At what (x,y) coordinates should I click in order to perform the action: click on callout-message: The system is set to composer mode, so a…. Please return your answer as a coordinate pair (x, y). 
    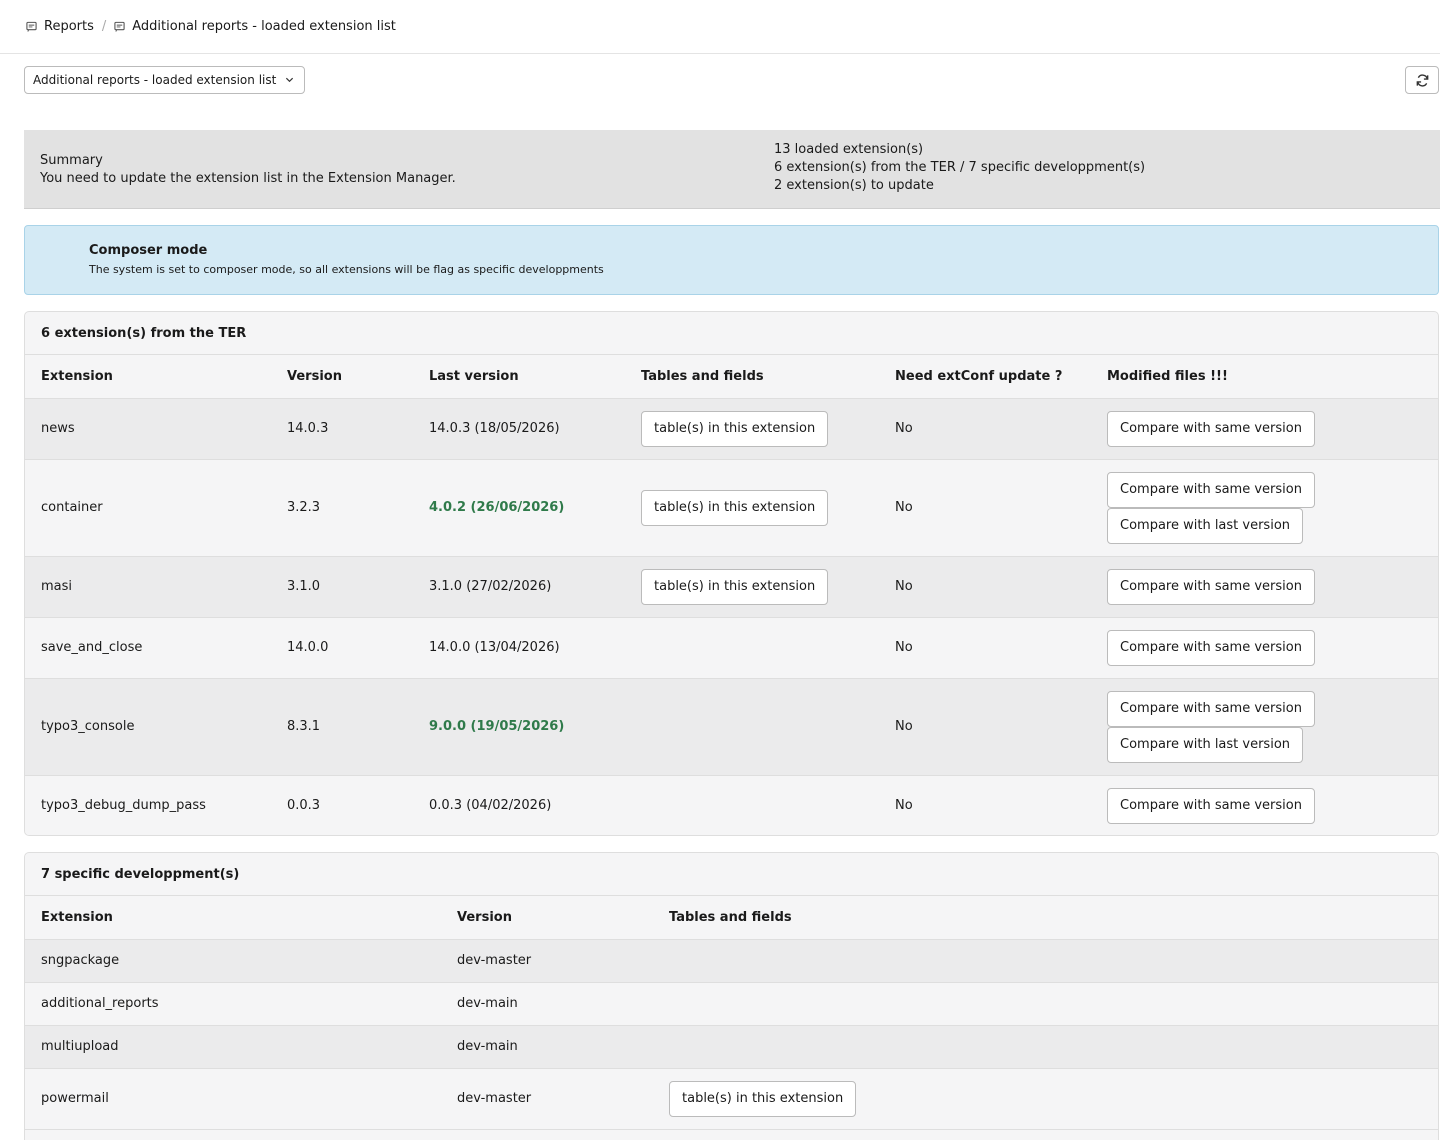
    Looking at the image, I should click on (346, 269).